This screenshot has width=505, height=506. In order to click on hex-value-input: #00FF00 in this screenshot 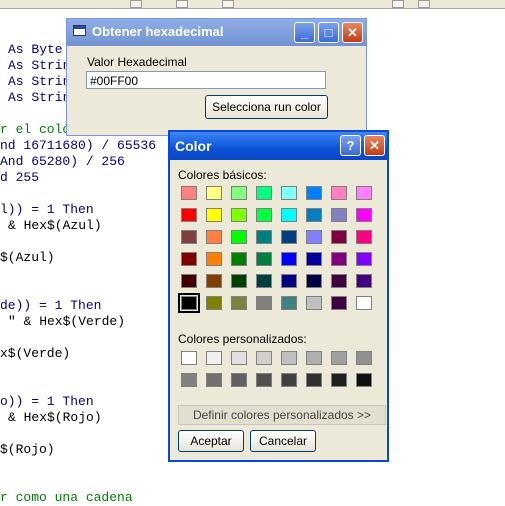, I will do `click(206, 80)`.